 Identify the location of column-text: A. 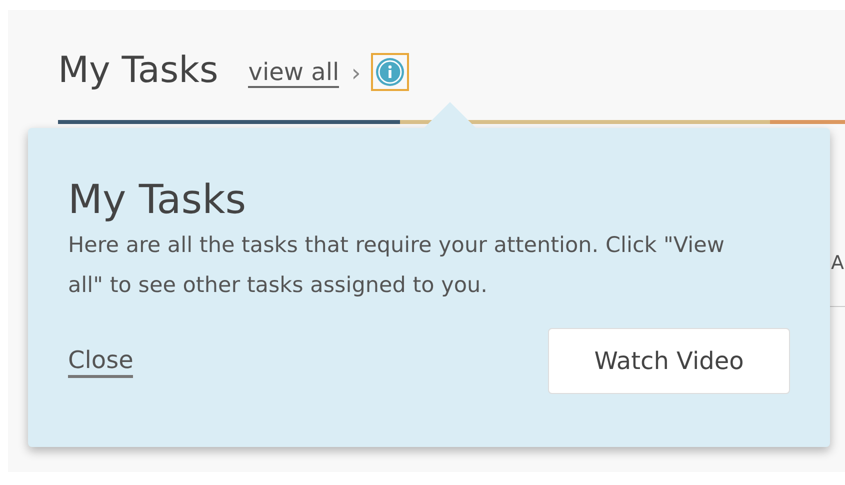
(837, 263).